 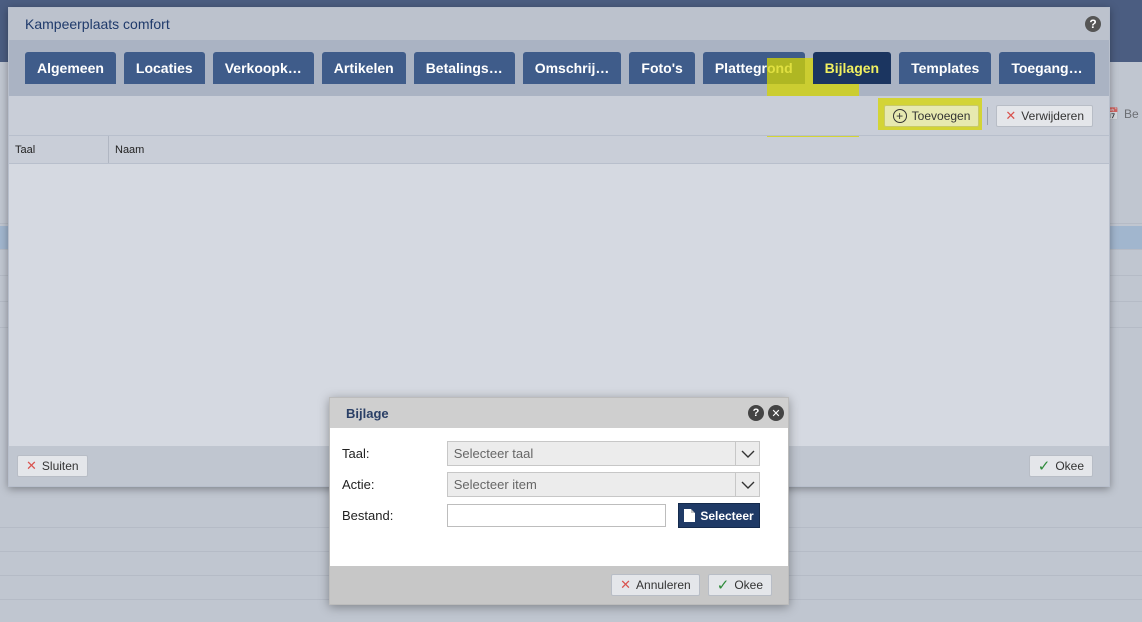 I want to click on cancel-button-label: Annuleren, so click(x=663, y=585).